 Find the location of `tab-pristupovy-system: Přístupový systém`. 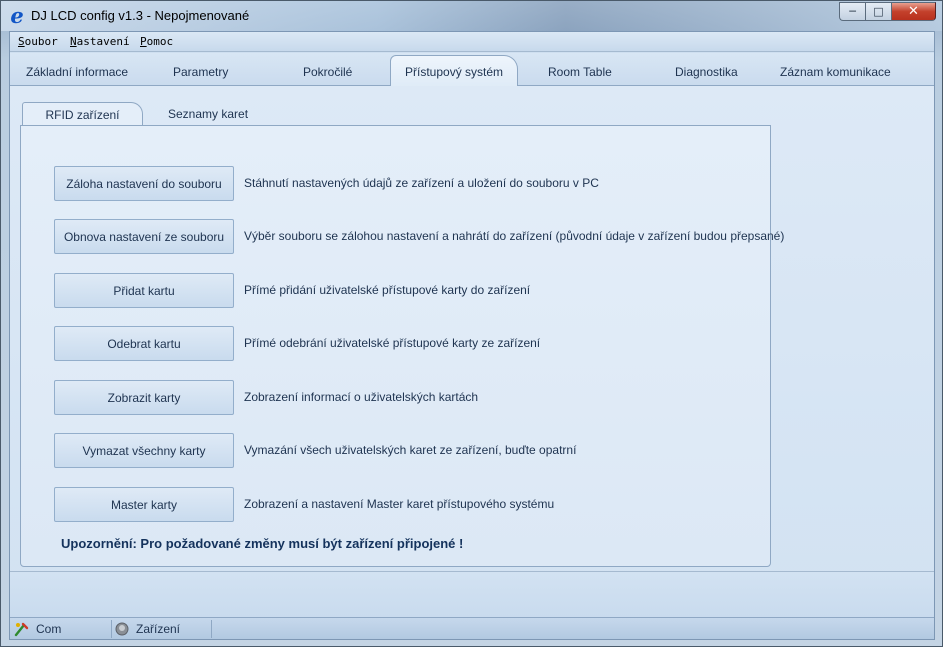

tab-pristupovy-system: Přístupový systém is located at coordinates (454, 71).